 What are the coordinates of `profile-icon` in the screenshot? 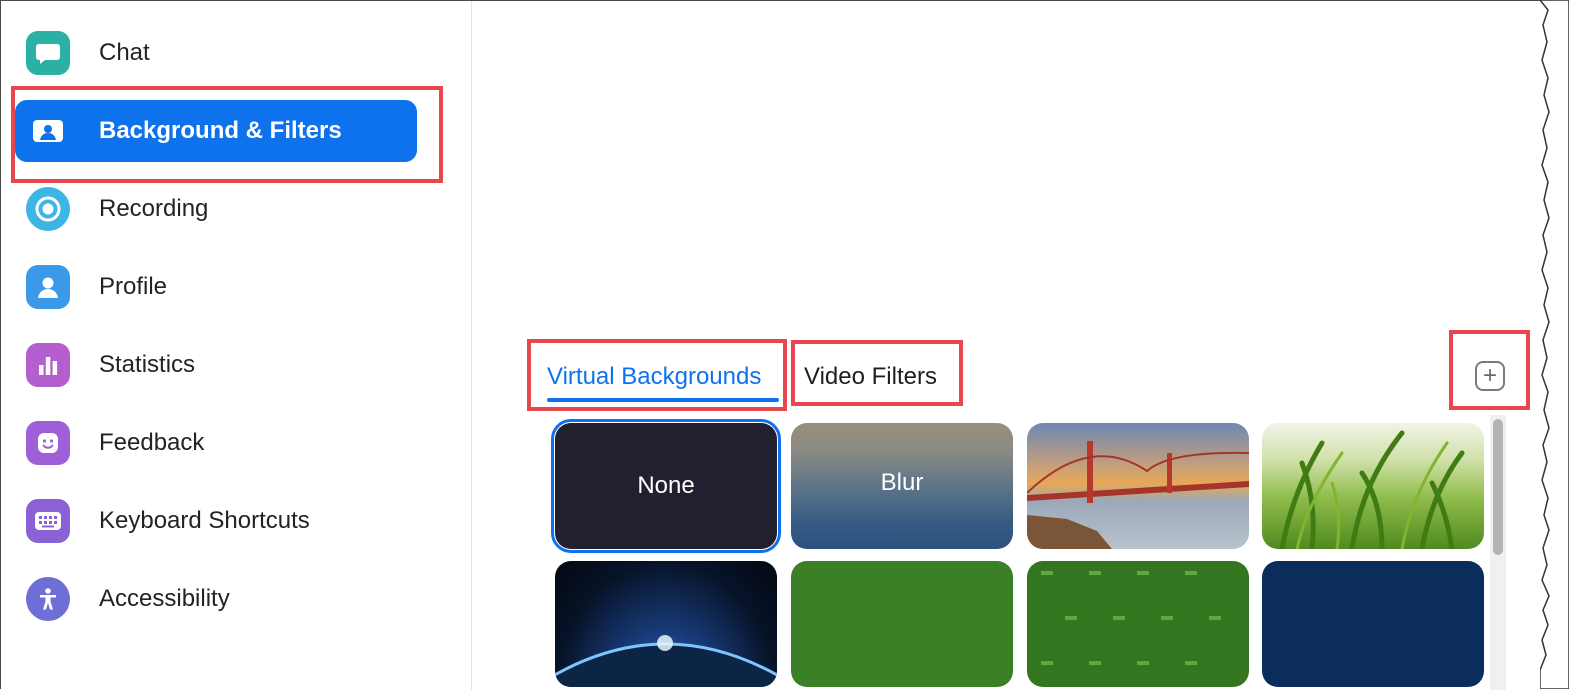 It's located at (48, 287).